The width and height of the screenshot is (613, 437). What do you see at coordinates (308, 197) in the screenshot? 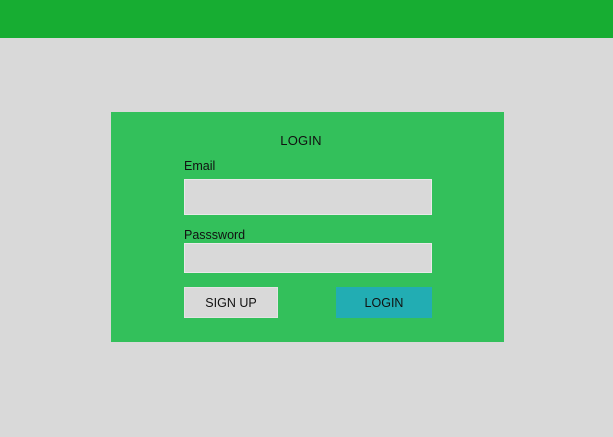
I see `email-input` at bounding box center [308, 197].